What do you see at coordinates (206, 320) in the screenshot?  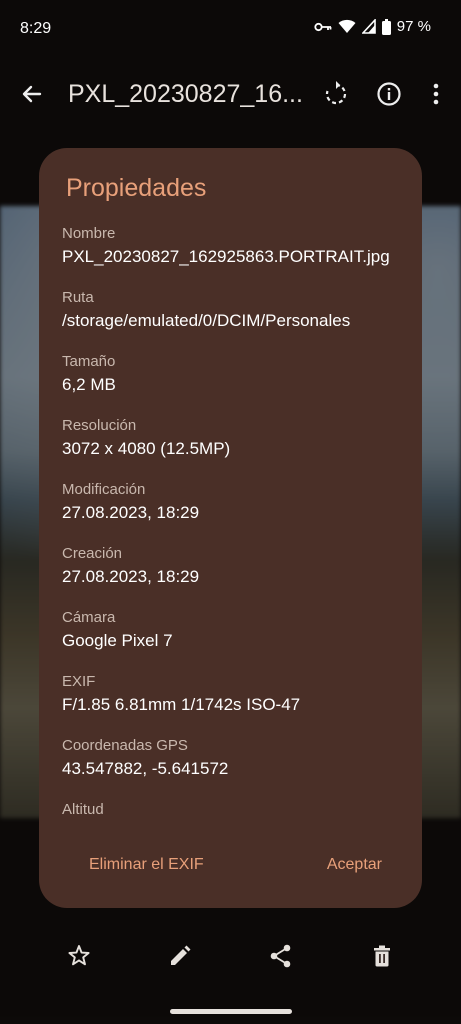 I see `property-value: /storage/emulated/0/DCIM/Personales` at bounding box center [206, 320].